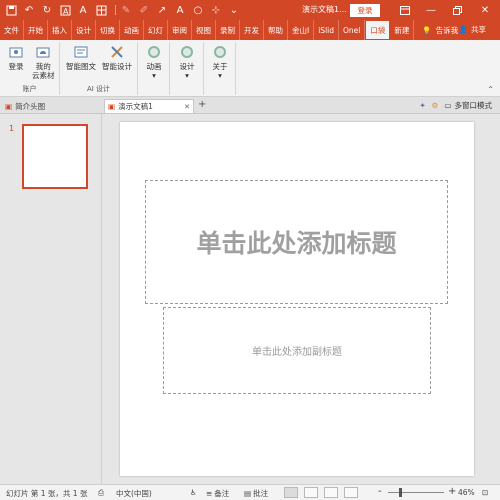 The width and height of the screenshot is (500, 500). I want to click on title-bar: ↶ ↻ A A ✎ ✐ ↗ A ○ ⊹ ⌄ 演示文稿1... 登录 — ✕, so click(250, 10).